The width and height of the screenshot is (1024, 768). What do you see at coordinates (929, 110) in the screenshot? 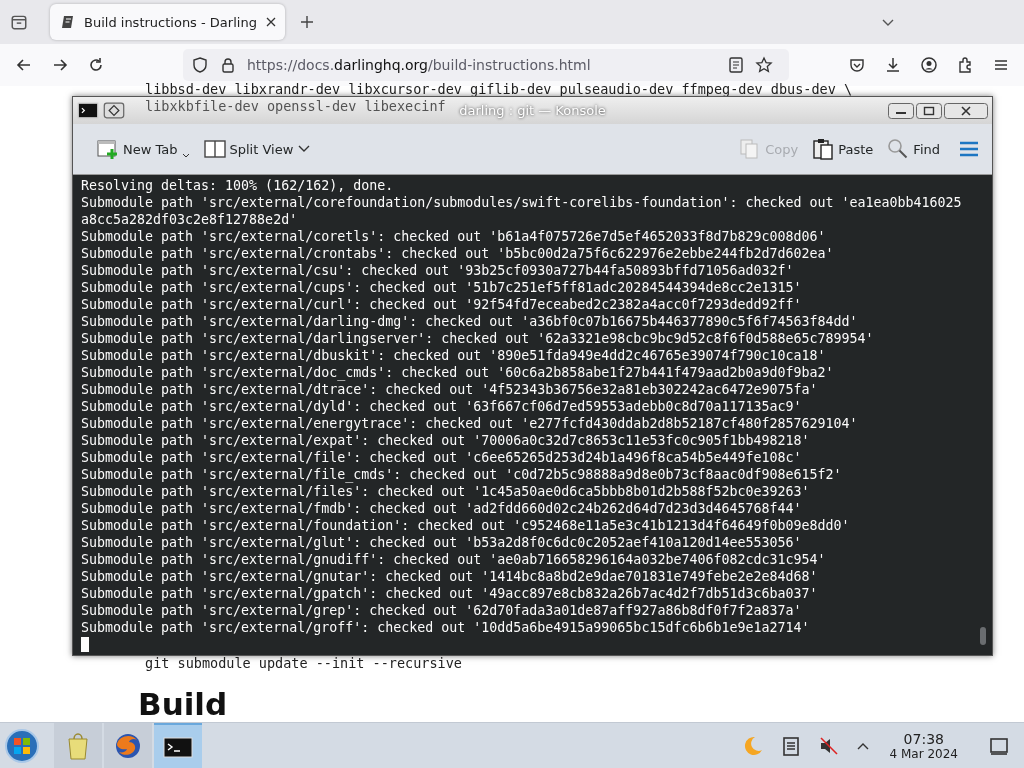
I see `maximize-icon` at bounding box center [929, 110].